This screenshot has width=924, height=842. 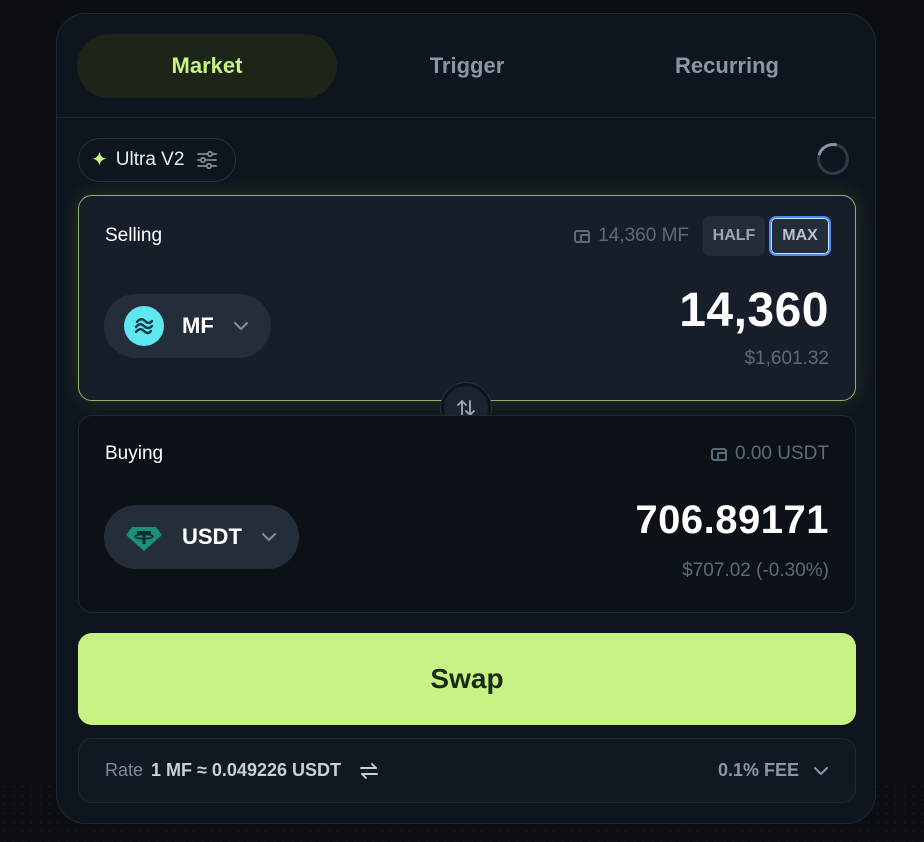 I want to click on sparkle-icon: ✦, so click(x=99, y=160).